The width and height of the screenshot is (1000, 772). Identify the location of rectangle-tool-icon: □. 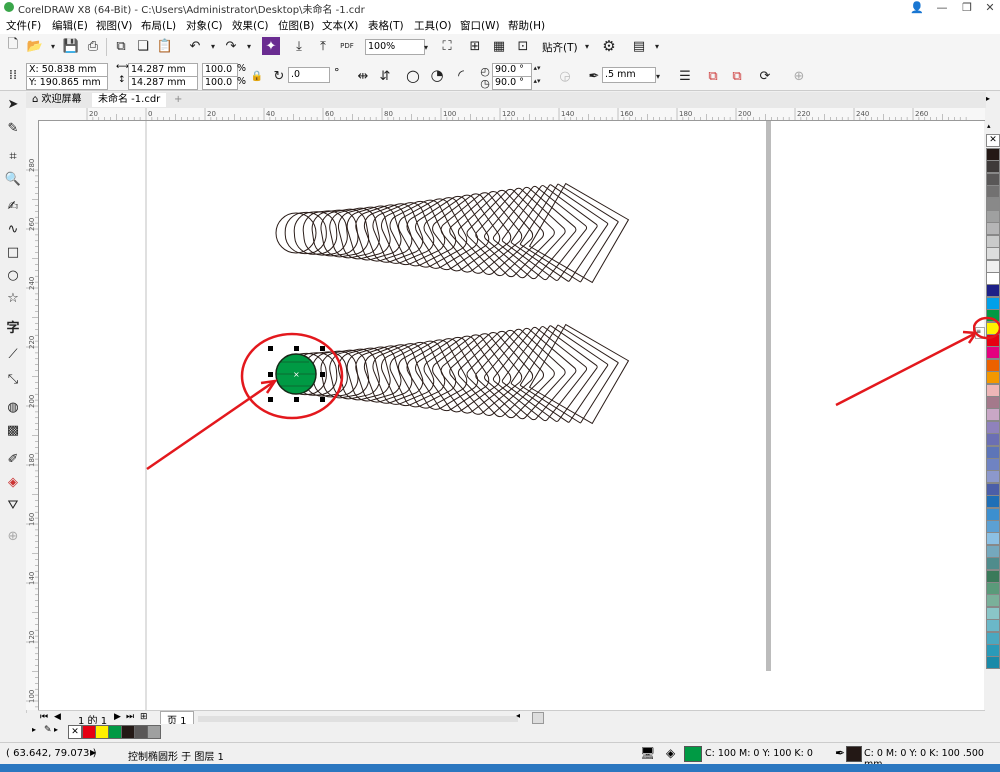
(13, 252).